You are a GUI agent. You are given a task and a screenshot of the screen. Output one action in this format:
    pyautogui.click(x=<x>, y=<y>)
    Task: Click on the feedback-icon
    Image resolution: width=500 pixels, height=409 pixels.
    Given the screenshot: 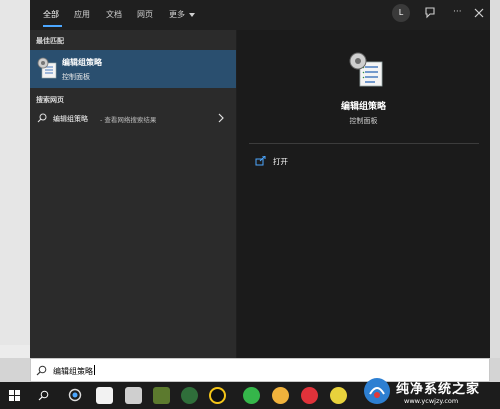 What is the action you would take?
    pyautogui.click(x=430, y=13)
    